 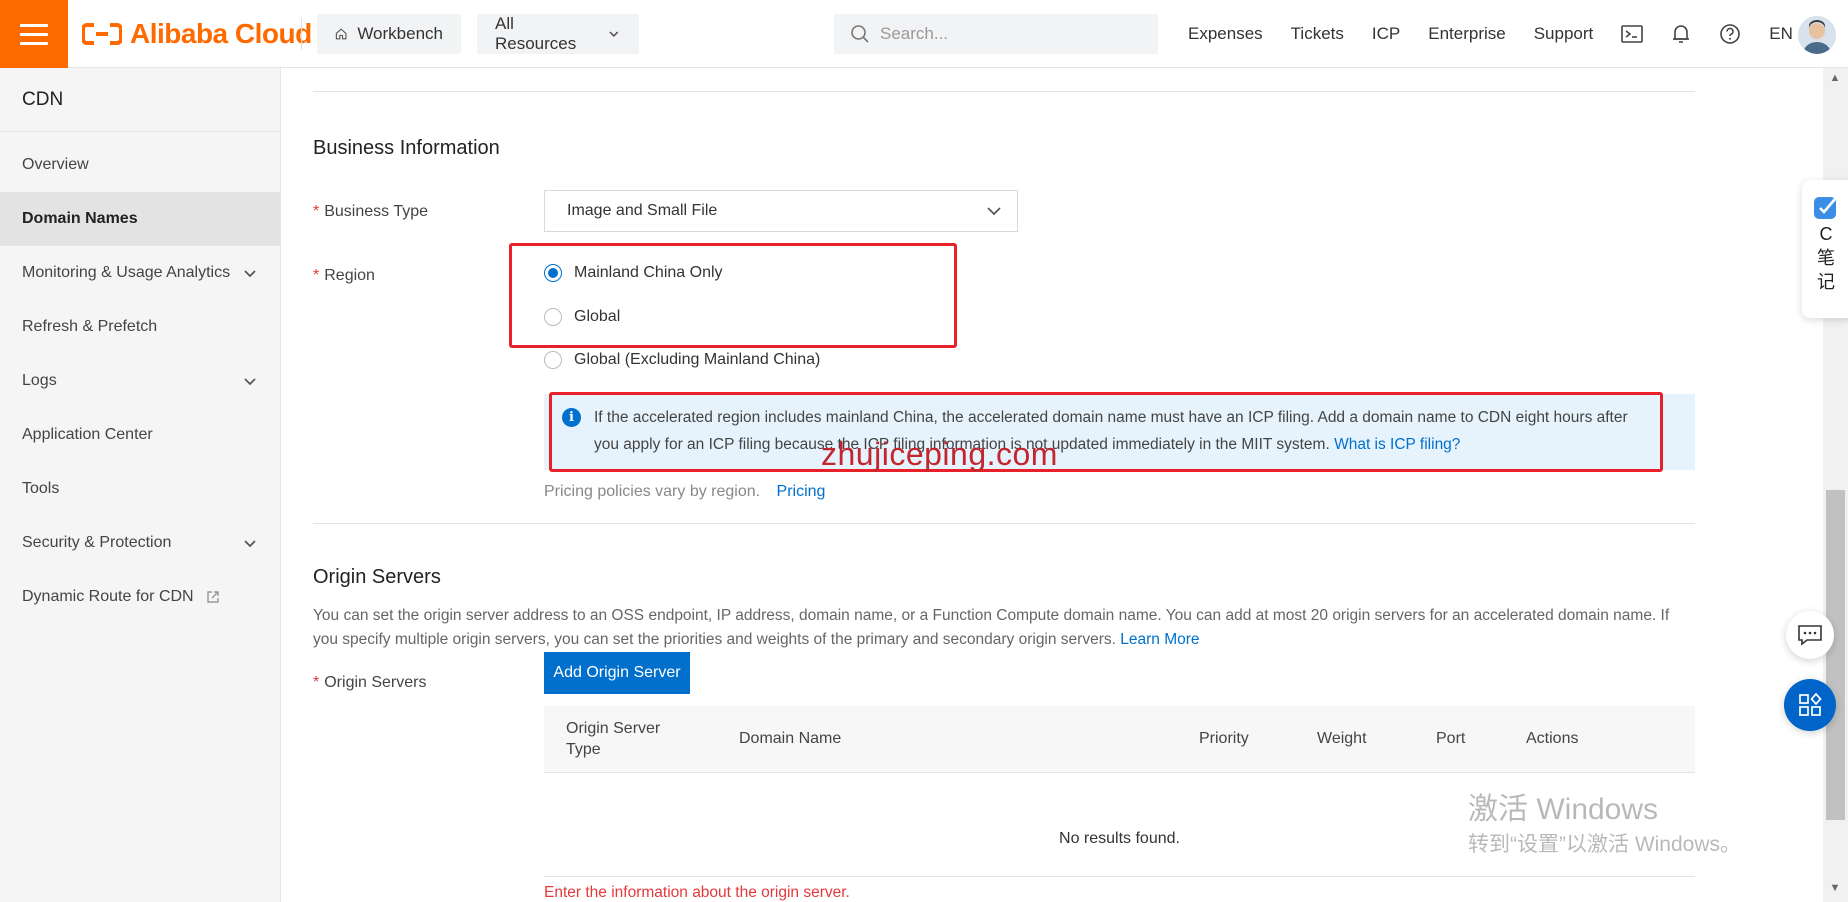 What do you see at coordinates (1730, 34) in the screenshot?
I see `help-icon` at bounding box center [1730, 34].